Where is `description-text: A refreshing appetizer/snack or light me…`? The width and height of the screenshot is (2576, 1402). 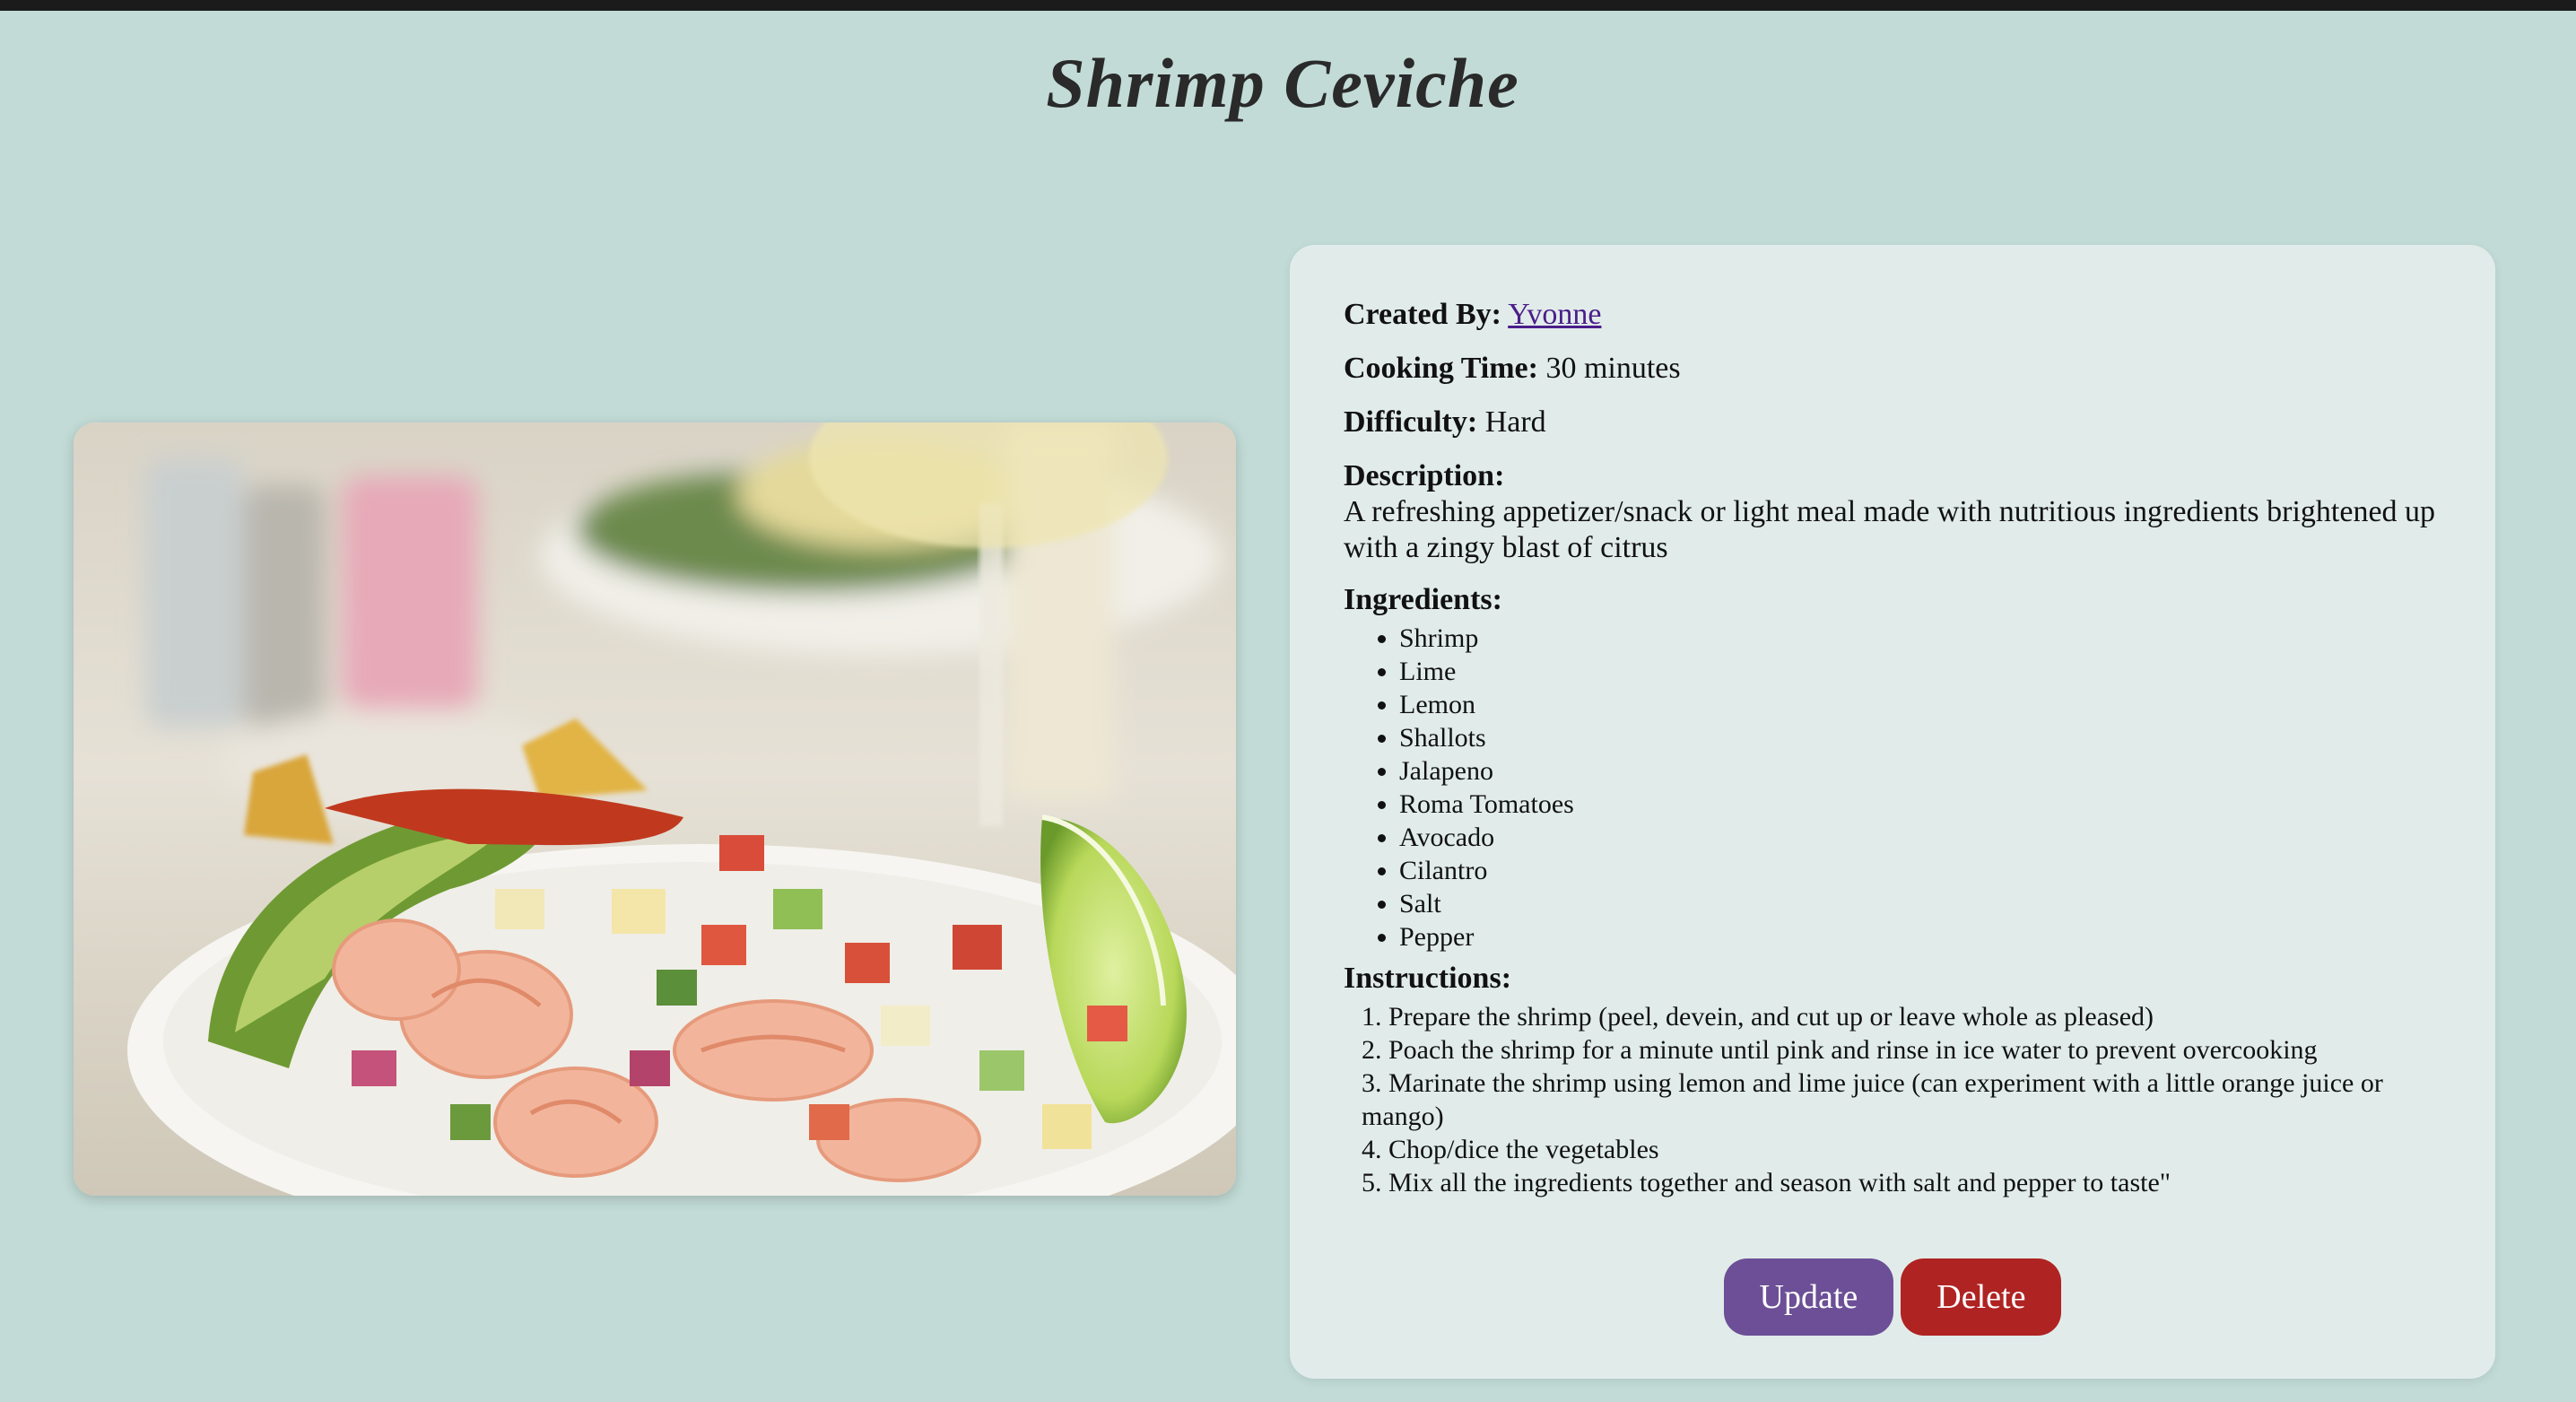
description-text: A refreshing appetizer/snack or light me… is located at coordinates (1890, 529).